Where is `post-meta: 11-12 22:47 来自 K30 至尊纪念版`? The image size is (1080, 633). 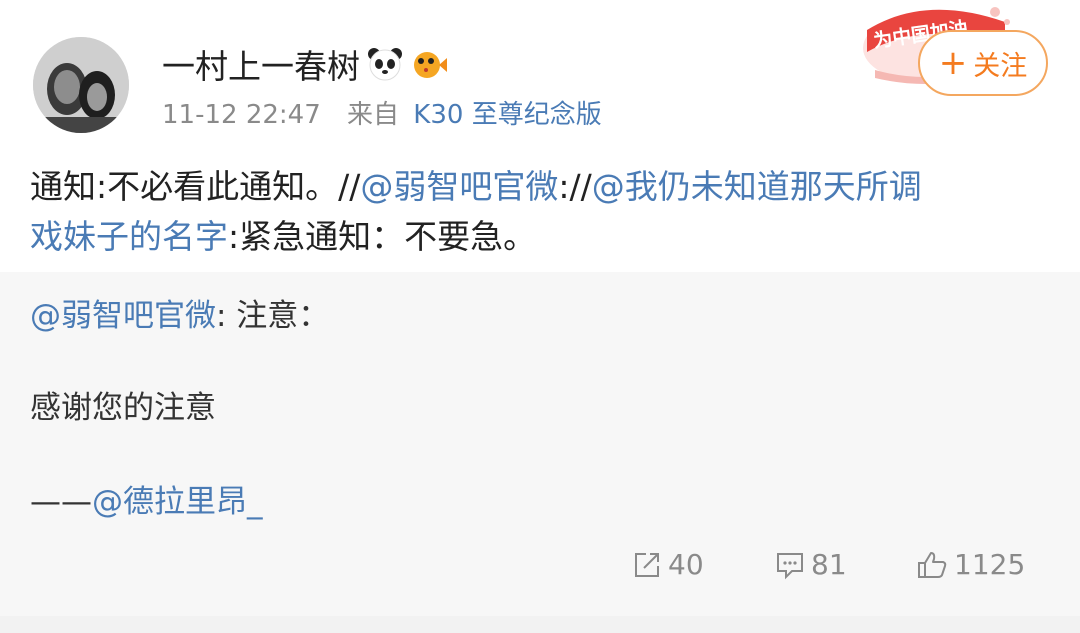
post-meta: 11-12 22:47 来自 K30 至尊纪念版 is located at coordinates (382, 112).